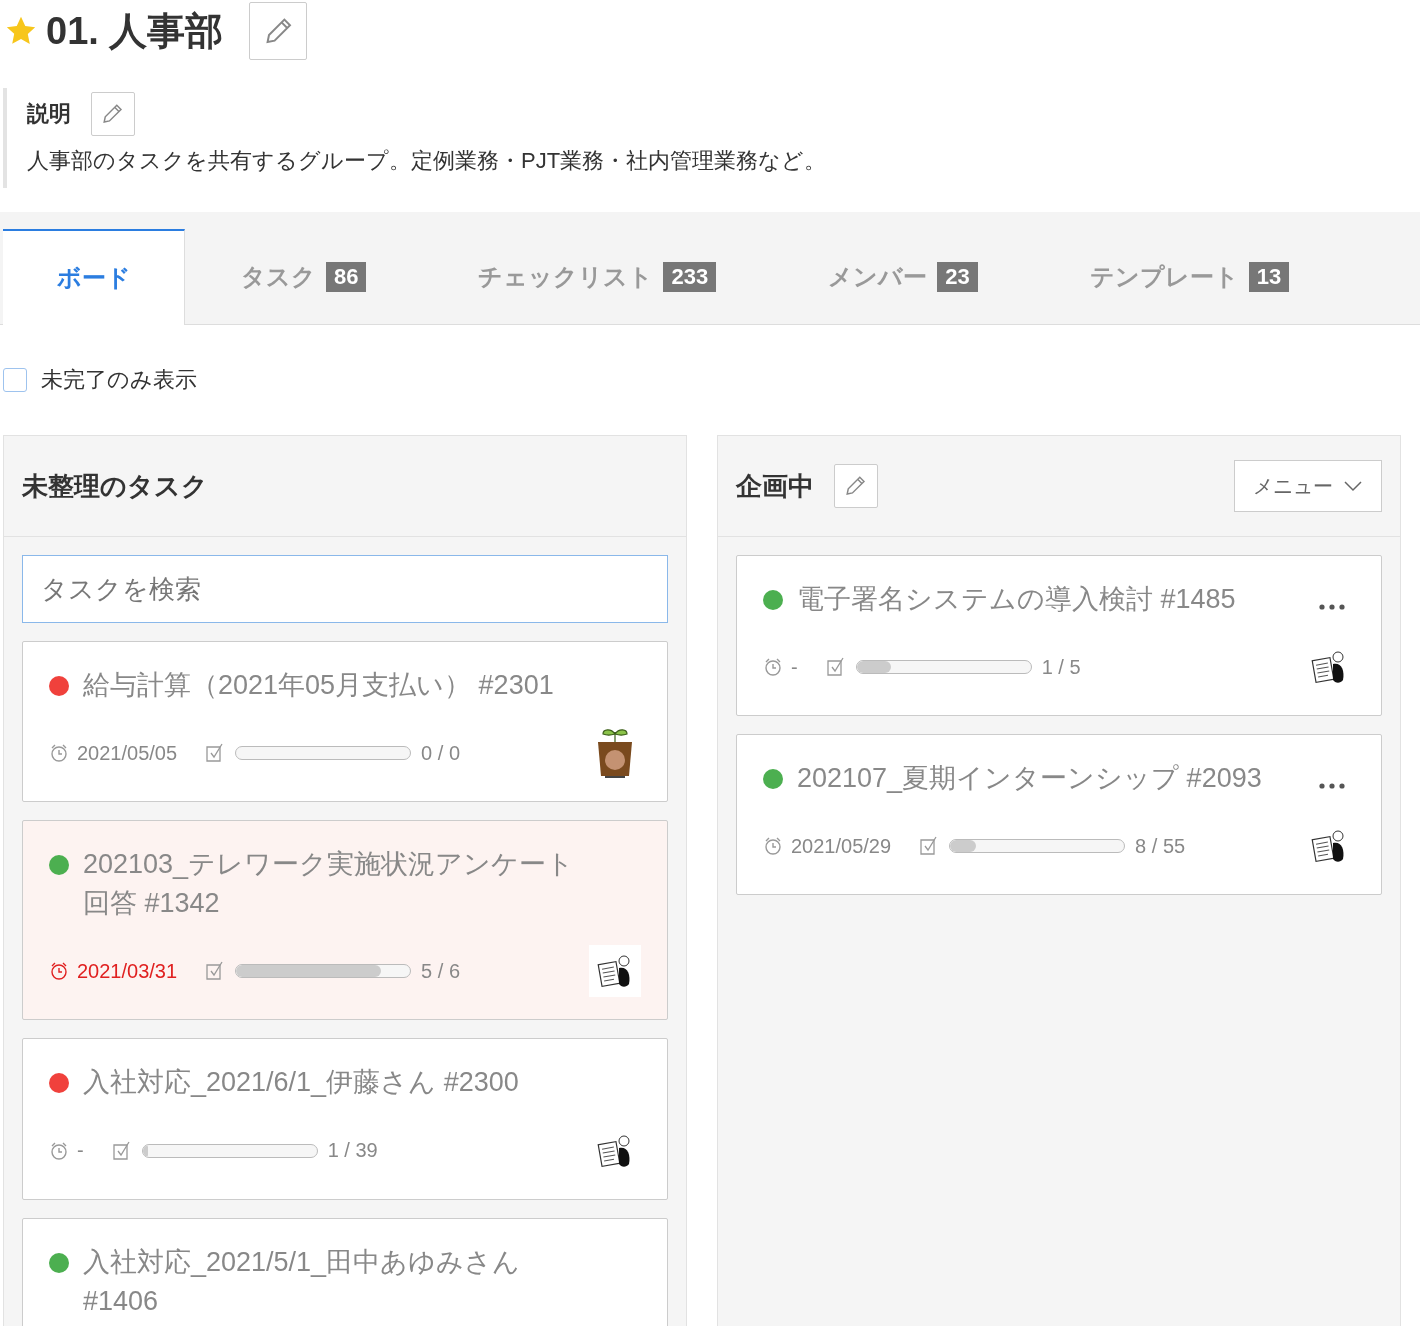  Describe the element at coordinates (115, 486) in the screenshot. I see `column-title: 未整理のタスク` at that location.